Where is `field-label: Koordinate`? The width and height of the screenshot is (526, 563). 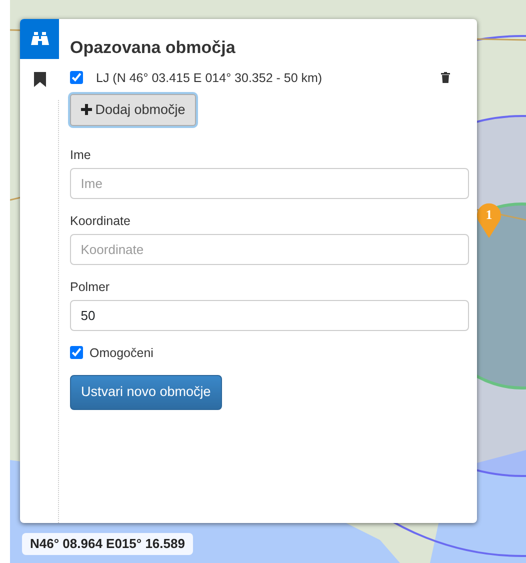 field-label: Koordinate is located at coordinates (101, 221).